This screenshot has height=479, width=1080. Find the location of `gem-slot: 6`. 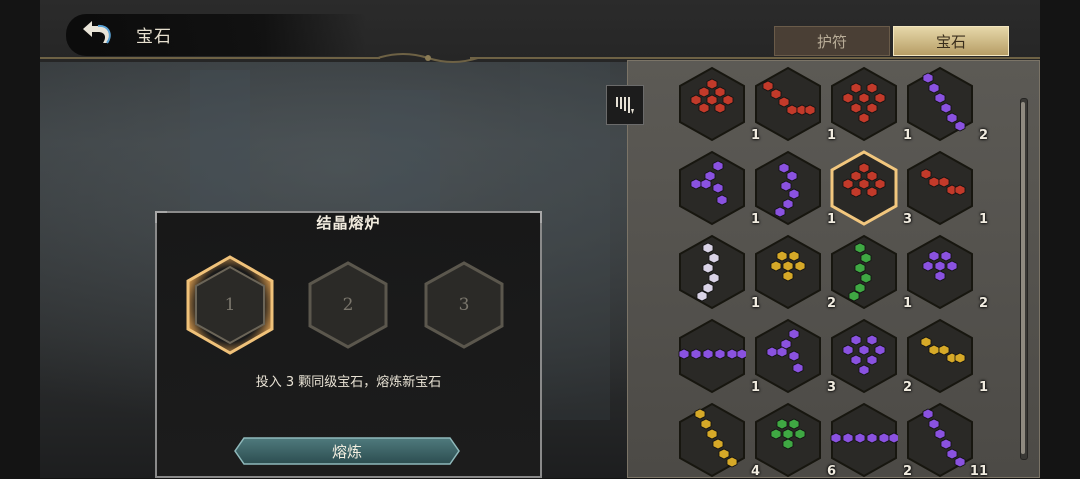

gem-slot: 6 is located at coordinates (795, 440).